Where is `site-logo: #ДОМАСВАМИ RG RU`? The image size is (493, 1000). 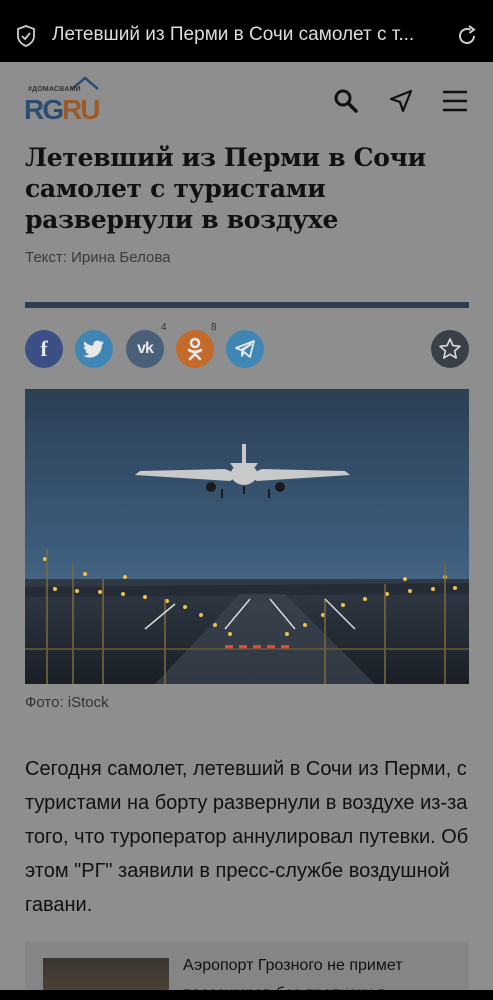
site-logo: #ДОМАСВАМИ RG RU is located at coordinates (64, 100).